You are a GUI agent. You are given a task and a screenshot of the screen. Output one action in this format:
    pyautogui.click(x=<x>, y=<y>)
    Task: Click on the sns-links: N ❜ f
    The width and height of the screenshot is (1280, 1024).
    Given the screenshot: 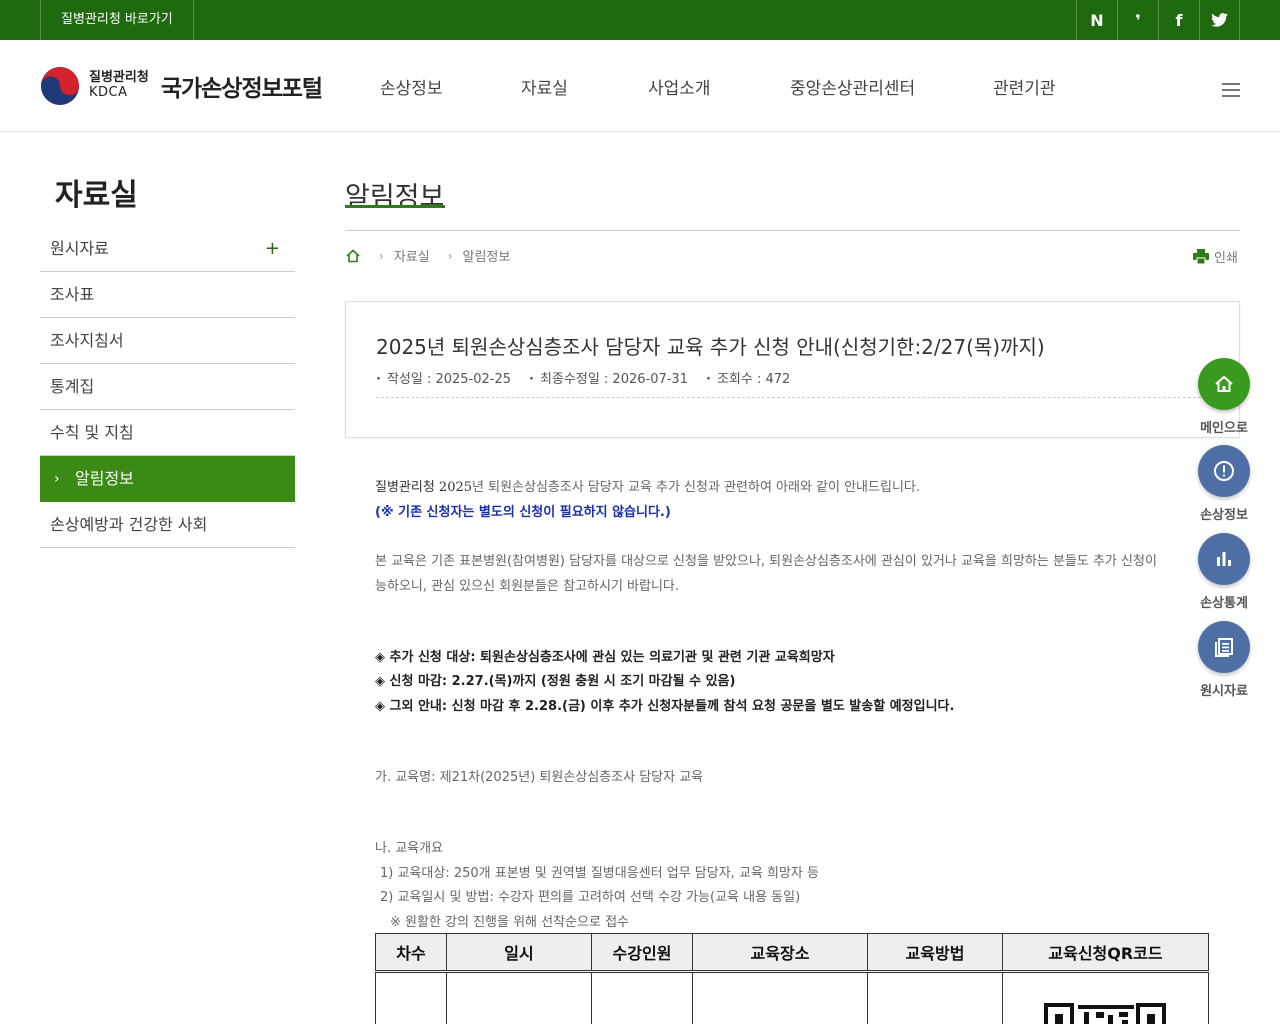 What is the action you would take?
    pyautogui.click(x=1158, y=20)
    